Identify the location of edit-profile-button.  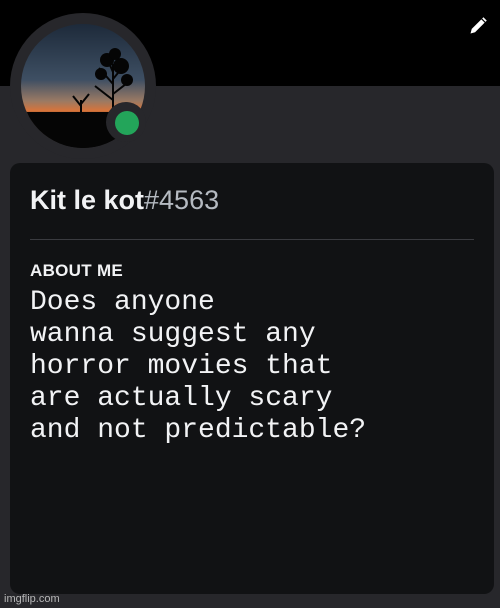
(478, 26).